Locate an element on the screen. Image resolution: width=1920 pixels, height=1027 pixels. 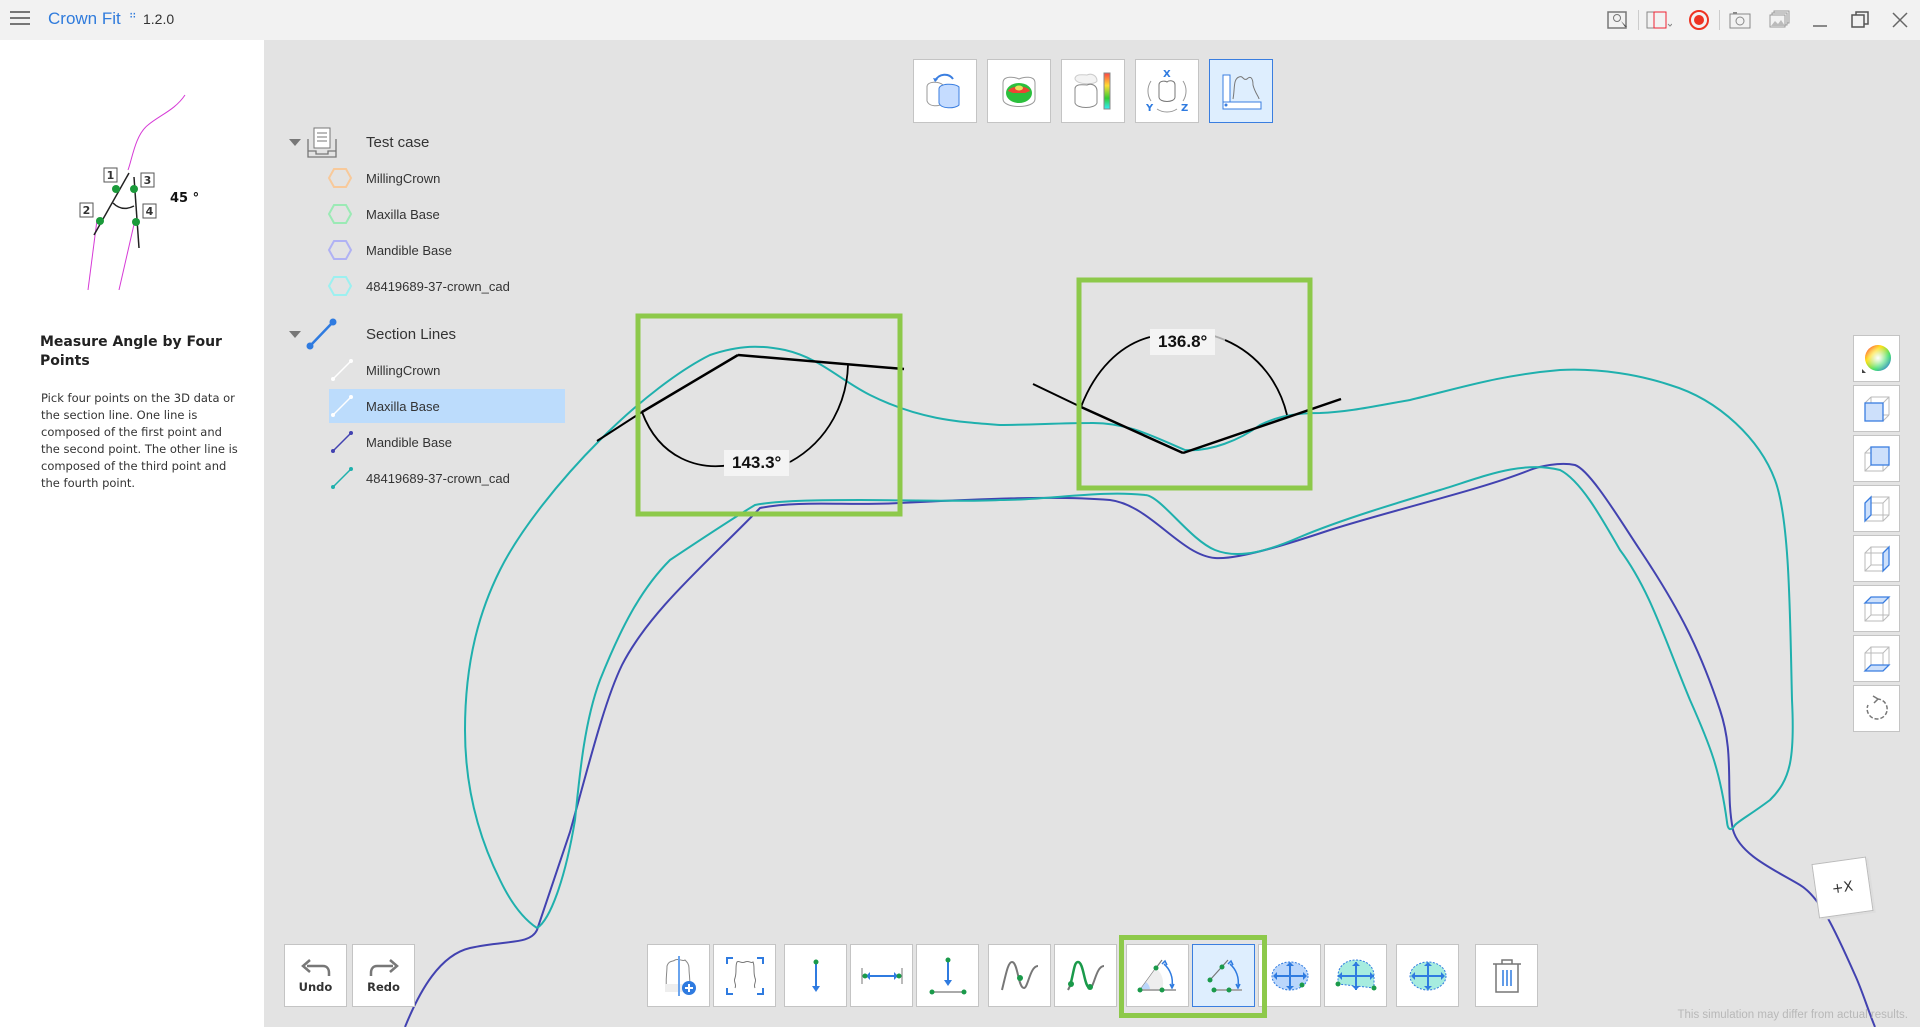
close-button is located at coordinates (1900, 20).